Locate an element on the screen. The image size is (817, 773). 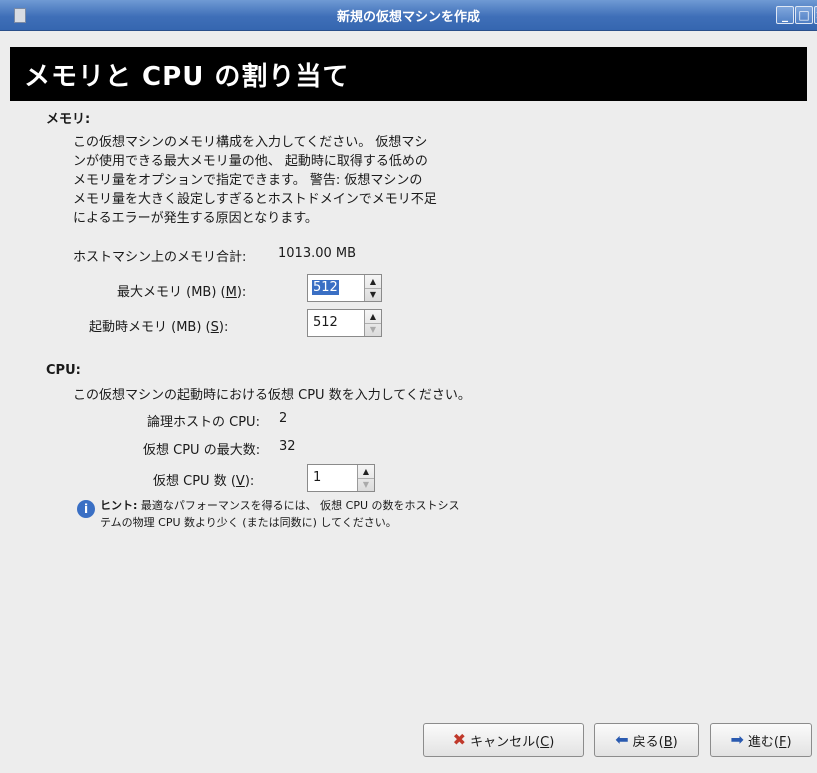
maximize-icon: □ is located at coordinates (804, 15).